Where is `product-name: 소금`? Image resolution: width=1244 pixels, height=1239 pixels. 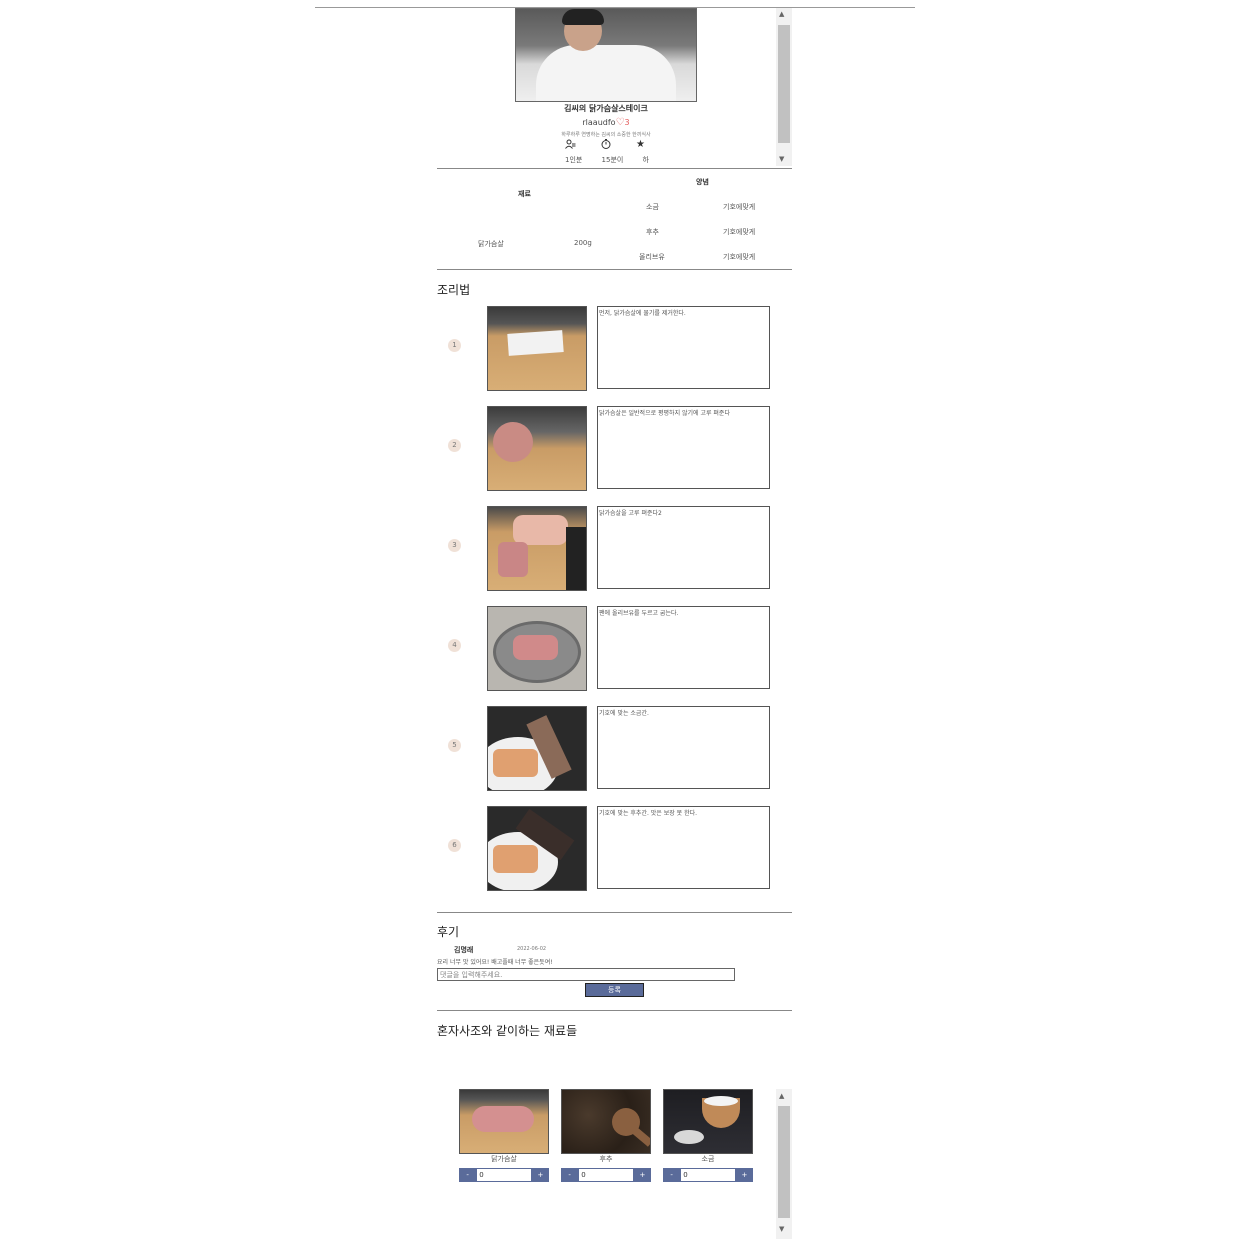 product-name: 소금 is located at coordinates (708, 1159).